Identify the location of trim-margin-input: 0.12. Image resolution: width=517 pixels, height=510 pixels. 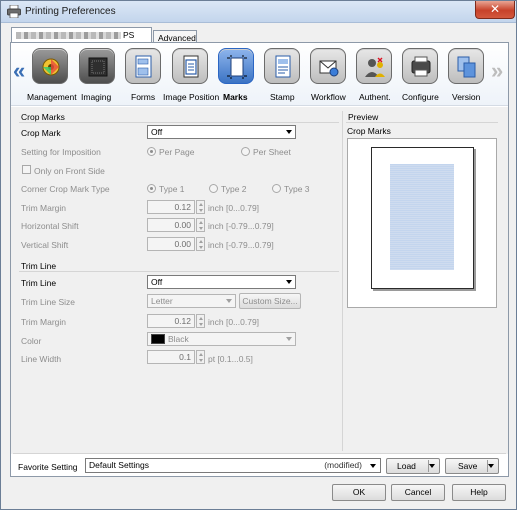
(171, 207).